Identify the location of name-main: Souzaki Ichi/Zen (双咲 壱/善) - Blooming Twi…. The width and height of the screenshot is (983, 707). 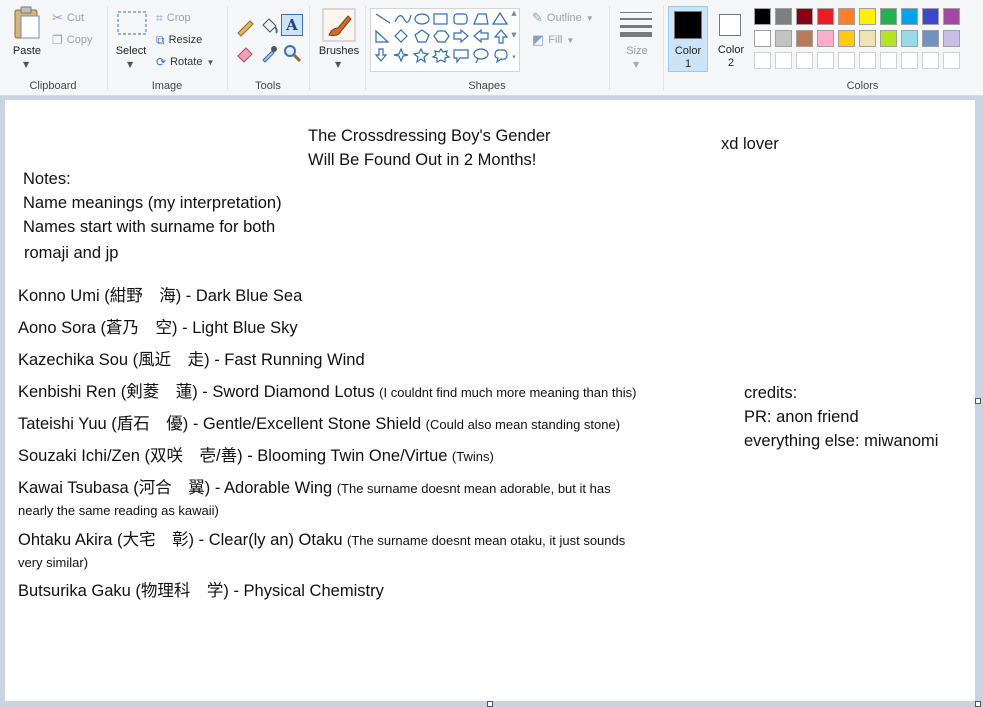
(233, 456).